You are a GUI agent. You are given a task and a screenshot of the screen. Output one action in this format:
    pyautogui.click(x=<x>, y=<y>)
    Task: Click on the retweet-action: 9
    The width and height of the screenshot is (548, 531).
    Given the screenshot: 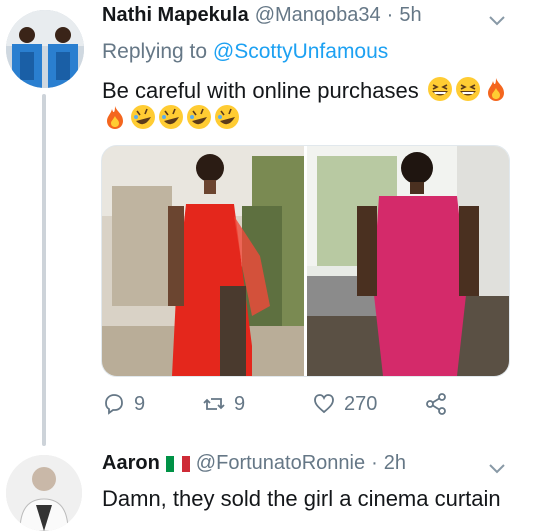 What is the action you would take?
    pyautogui.click(x=257, y=404)
    